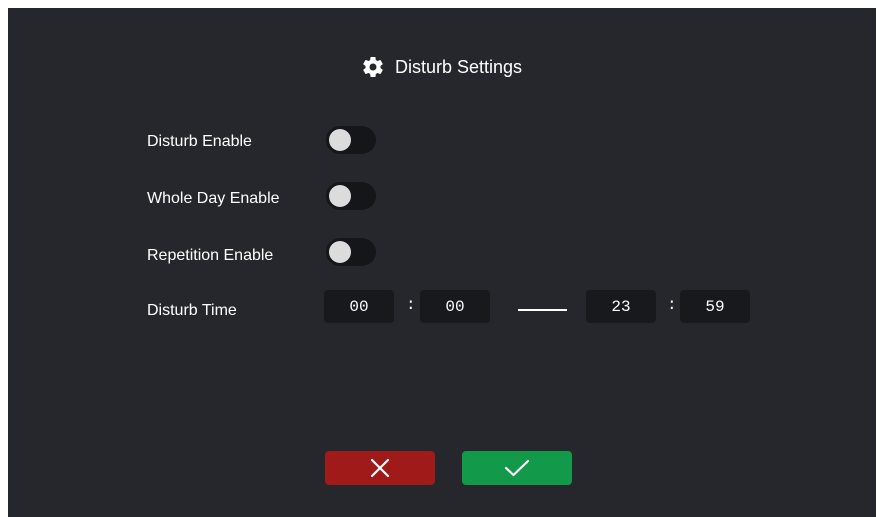  I want to click on cancel-button, so click(380, 468).